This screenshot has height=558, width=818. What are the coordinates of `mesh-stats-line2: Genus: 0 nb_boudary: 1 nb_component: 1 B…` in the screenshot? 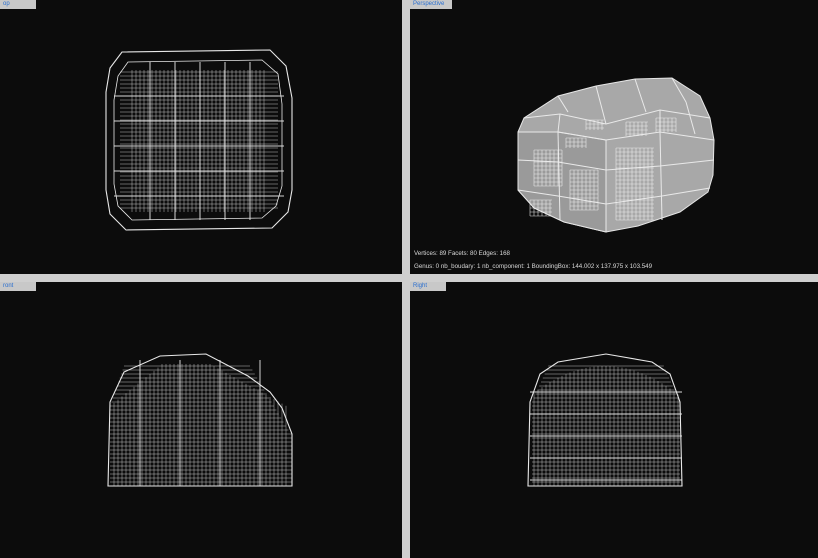 It's located at (533, 266).